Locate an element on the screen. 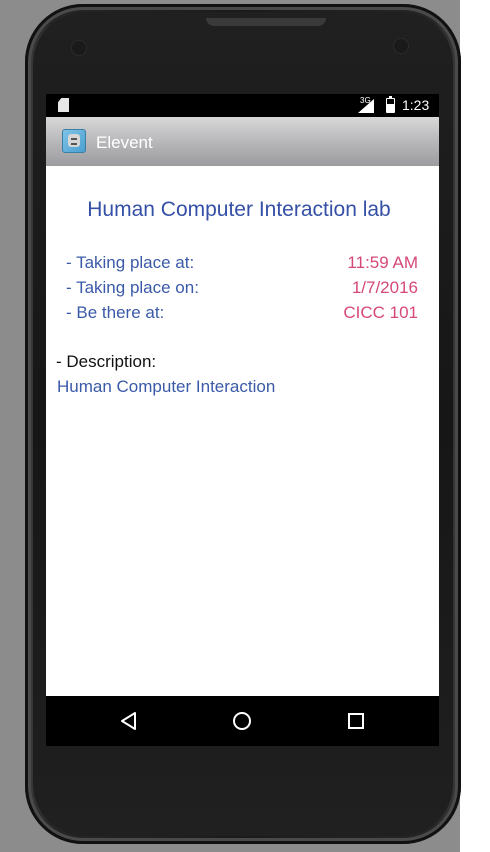 The image size is (490, 852). proximity-sensor is located at coordinates (79, 48).